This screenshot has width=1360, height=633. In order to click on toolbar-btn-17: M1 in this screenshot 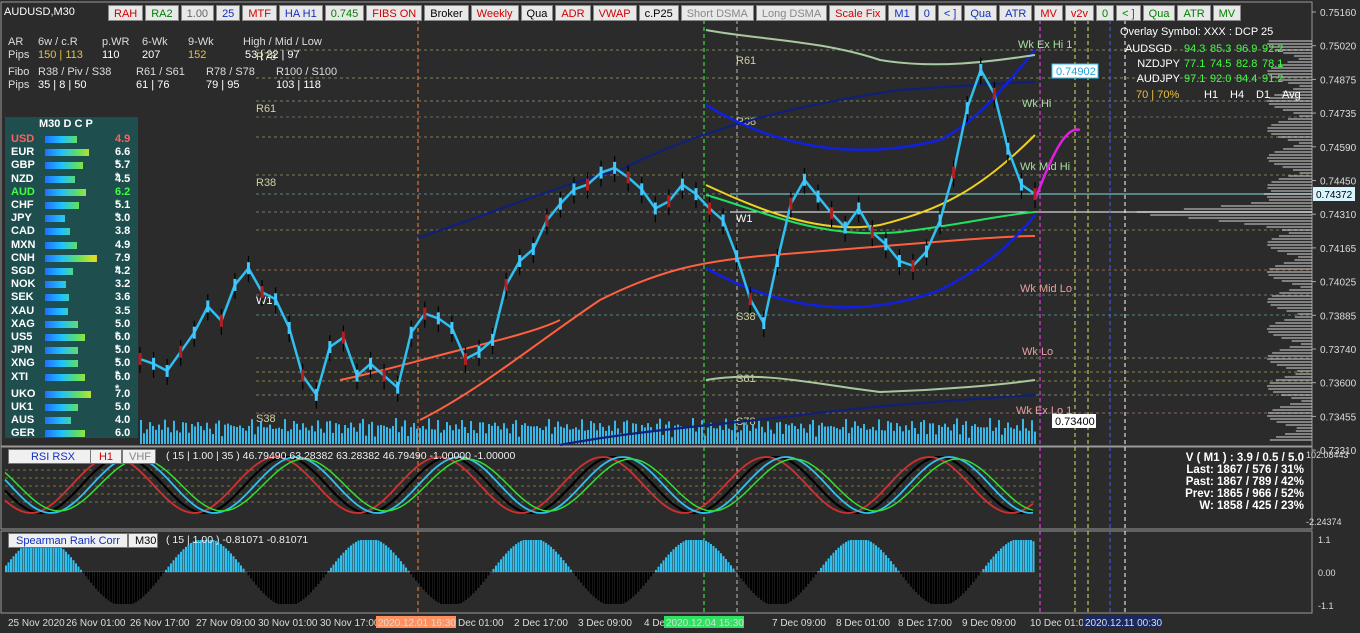, I will do `click(902, 13)`.